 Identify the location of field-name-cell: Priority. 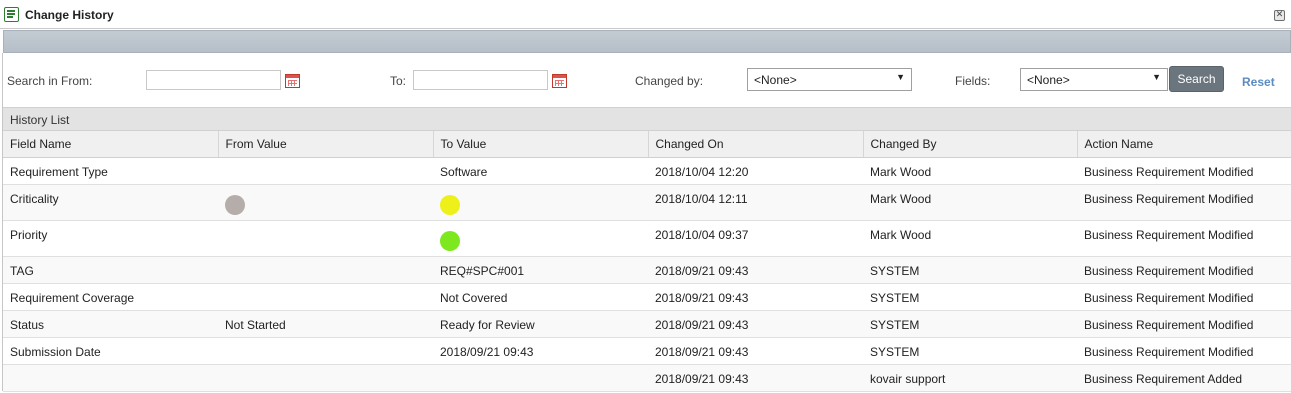
(110, 238).